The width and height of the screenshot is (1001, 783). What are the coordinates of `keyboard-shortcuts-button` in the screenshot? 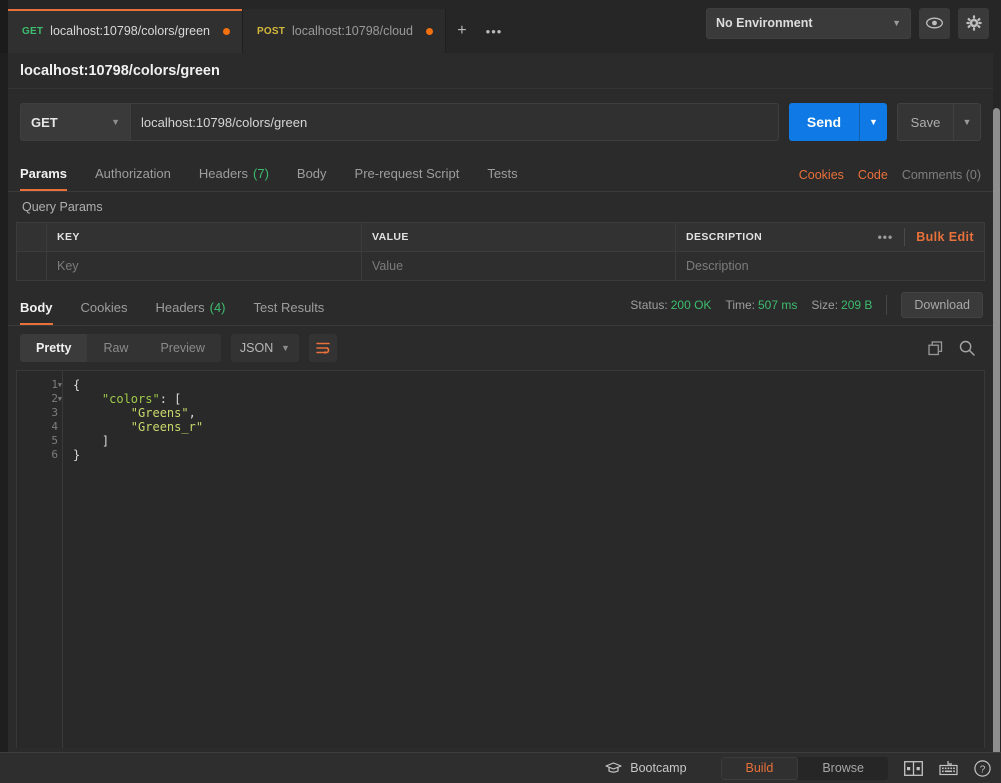 It's located at (948, 768).